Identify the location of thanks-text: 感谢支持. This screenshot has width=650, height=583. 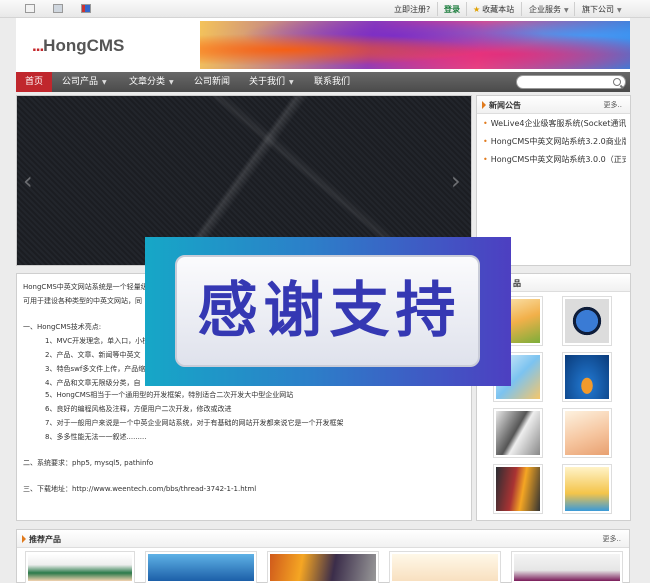
(329, 311).